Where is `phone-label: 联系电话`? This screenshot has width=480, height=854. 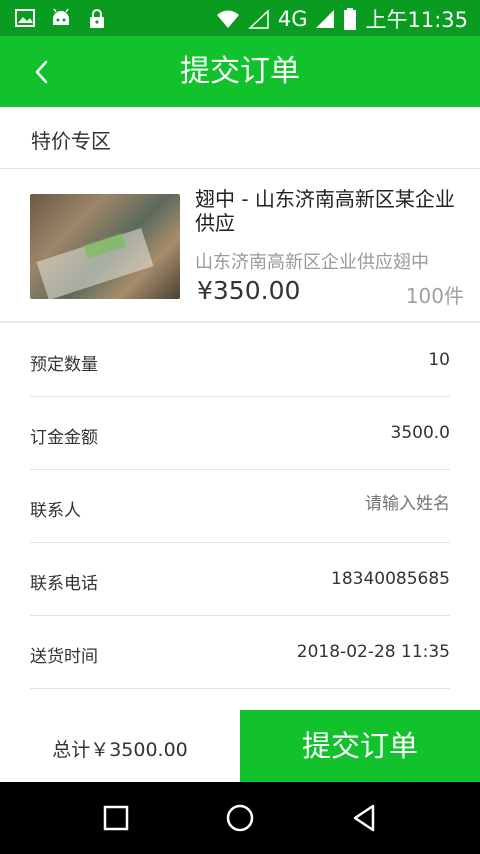
phone-label: 联系电话 is located at coordinates (64, 584).